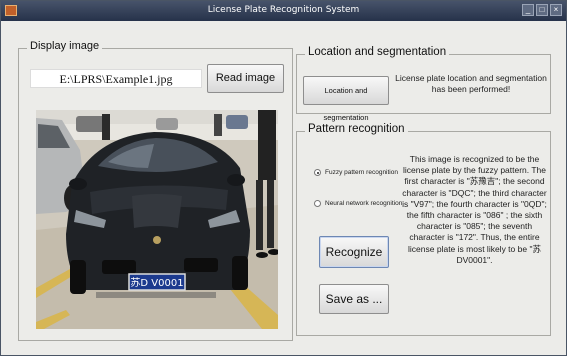 The image size is (567, 358). I want to click on radio-unselected-icon, so click(317, 203).